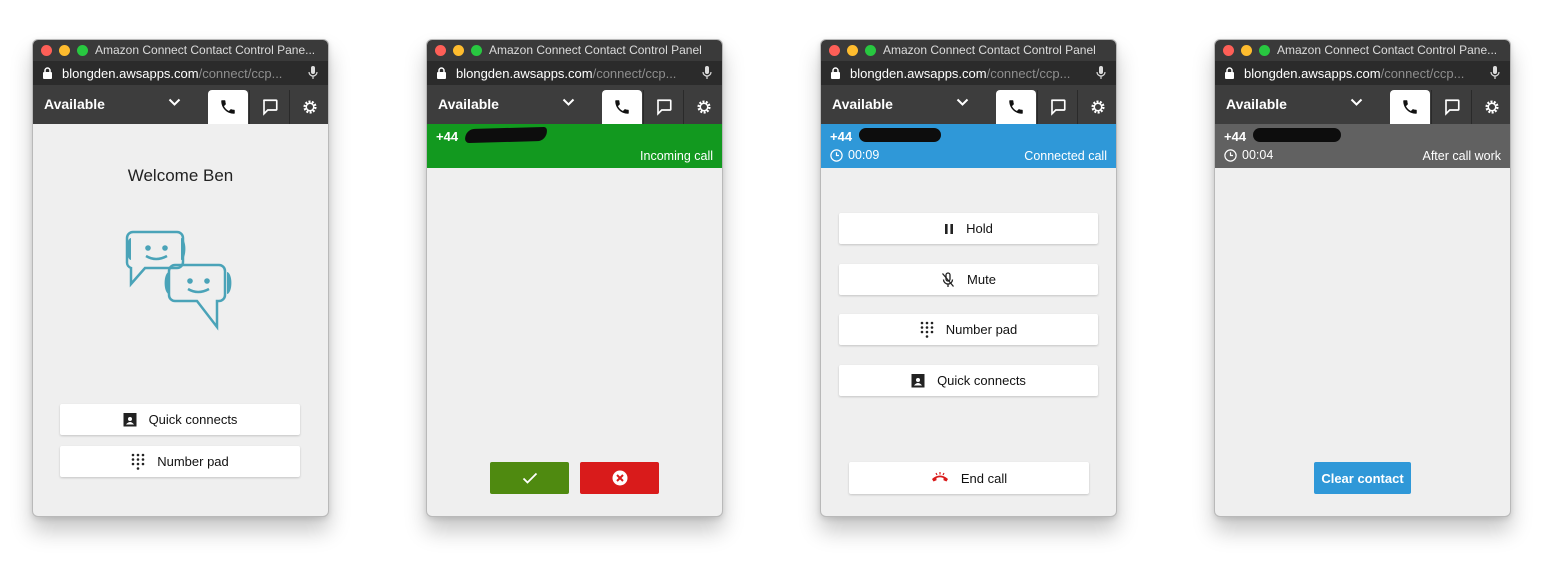 The height and width of the screenshot is (581, 1541). What do you see at coordinates (193, 461) in the screenshot?
I see `number-pad-label: Number pad` at bounding box center [193, 461].